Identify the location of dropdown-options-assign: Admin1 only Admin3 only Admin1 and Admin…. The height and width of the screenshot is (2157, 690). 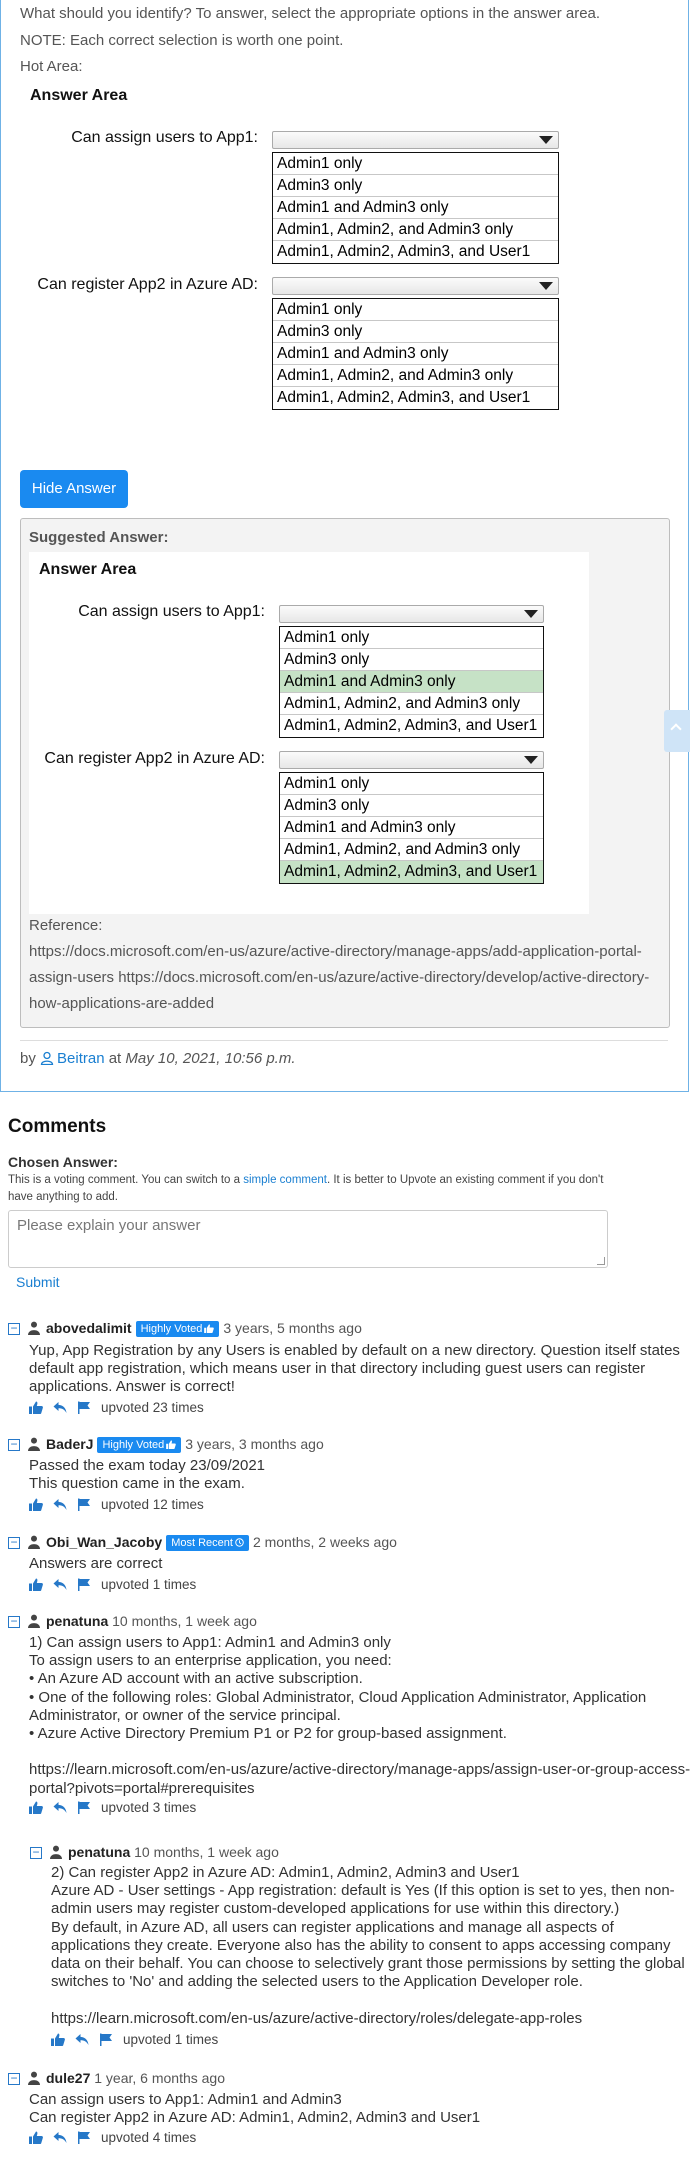
(415, 208).